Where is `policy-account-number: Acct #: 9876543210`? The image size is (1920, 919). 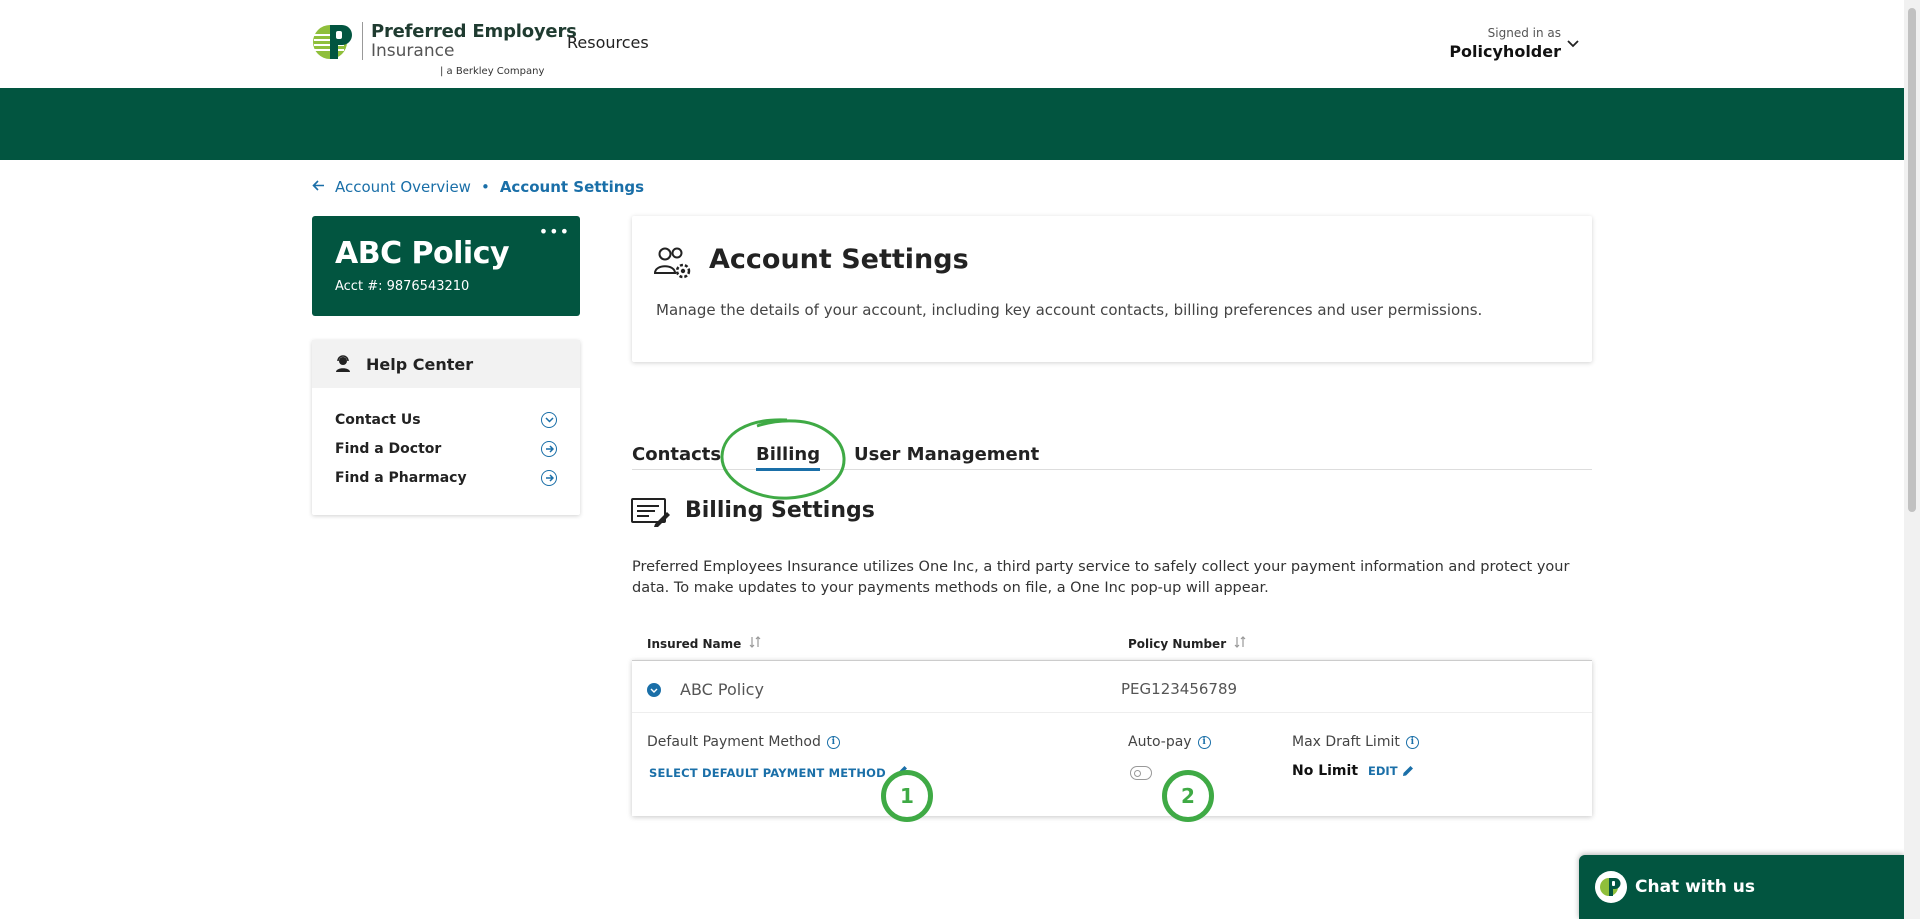
policy-account-number: Acct #: 9876543210 is located at coordinates (402, 286).